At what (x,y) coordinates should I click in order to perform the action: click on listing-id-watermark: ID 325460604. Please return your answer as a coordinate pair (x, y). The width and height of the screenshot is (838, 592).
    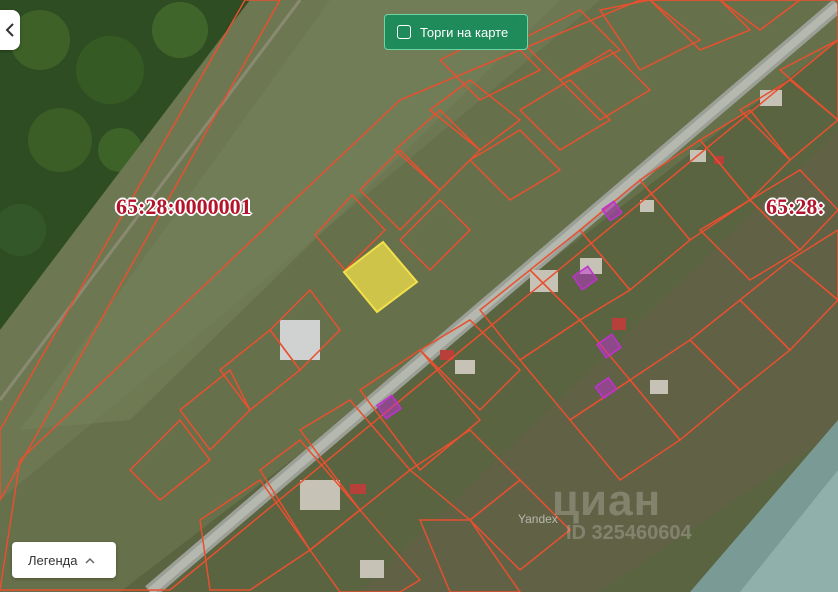
    Looking at the image, I should click on (629, 533).